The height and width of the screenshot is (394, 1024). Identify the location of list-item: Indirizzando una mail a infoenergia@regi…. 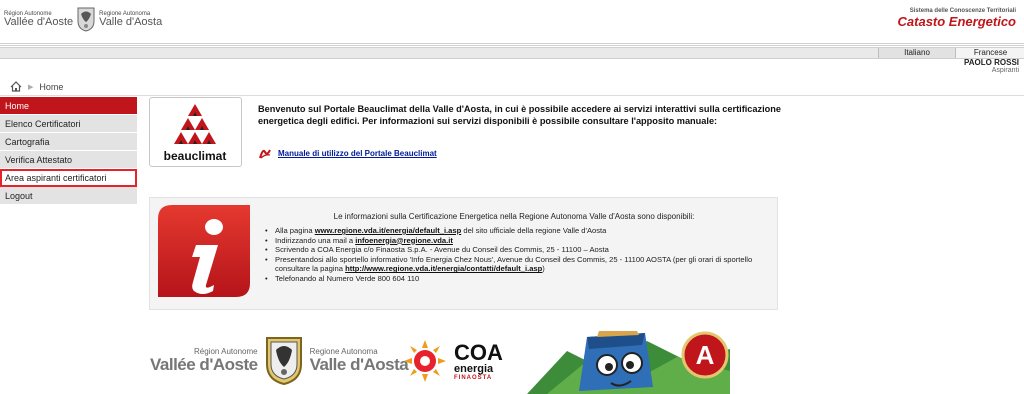
(517, 241).